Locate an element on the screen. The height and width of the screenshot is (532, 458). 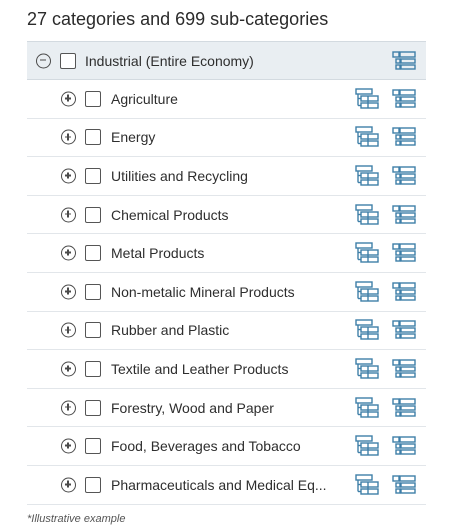
tree-row: Rubber and Plastic is located at coordinates (226, 331).